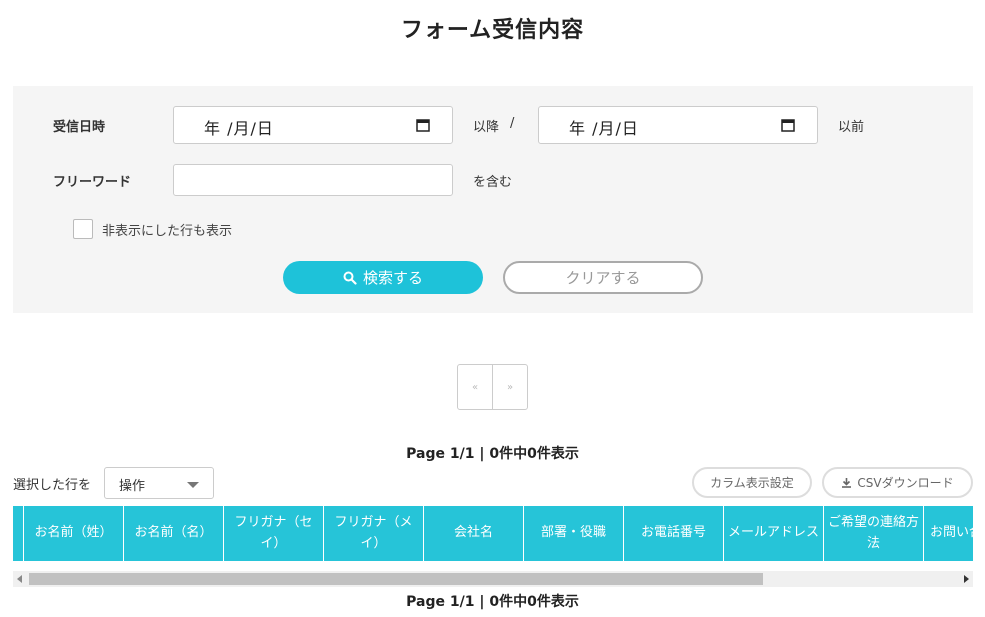 The image size is (985, 617). I want to click on select-column-header, so click(18, 533).